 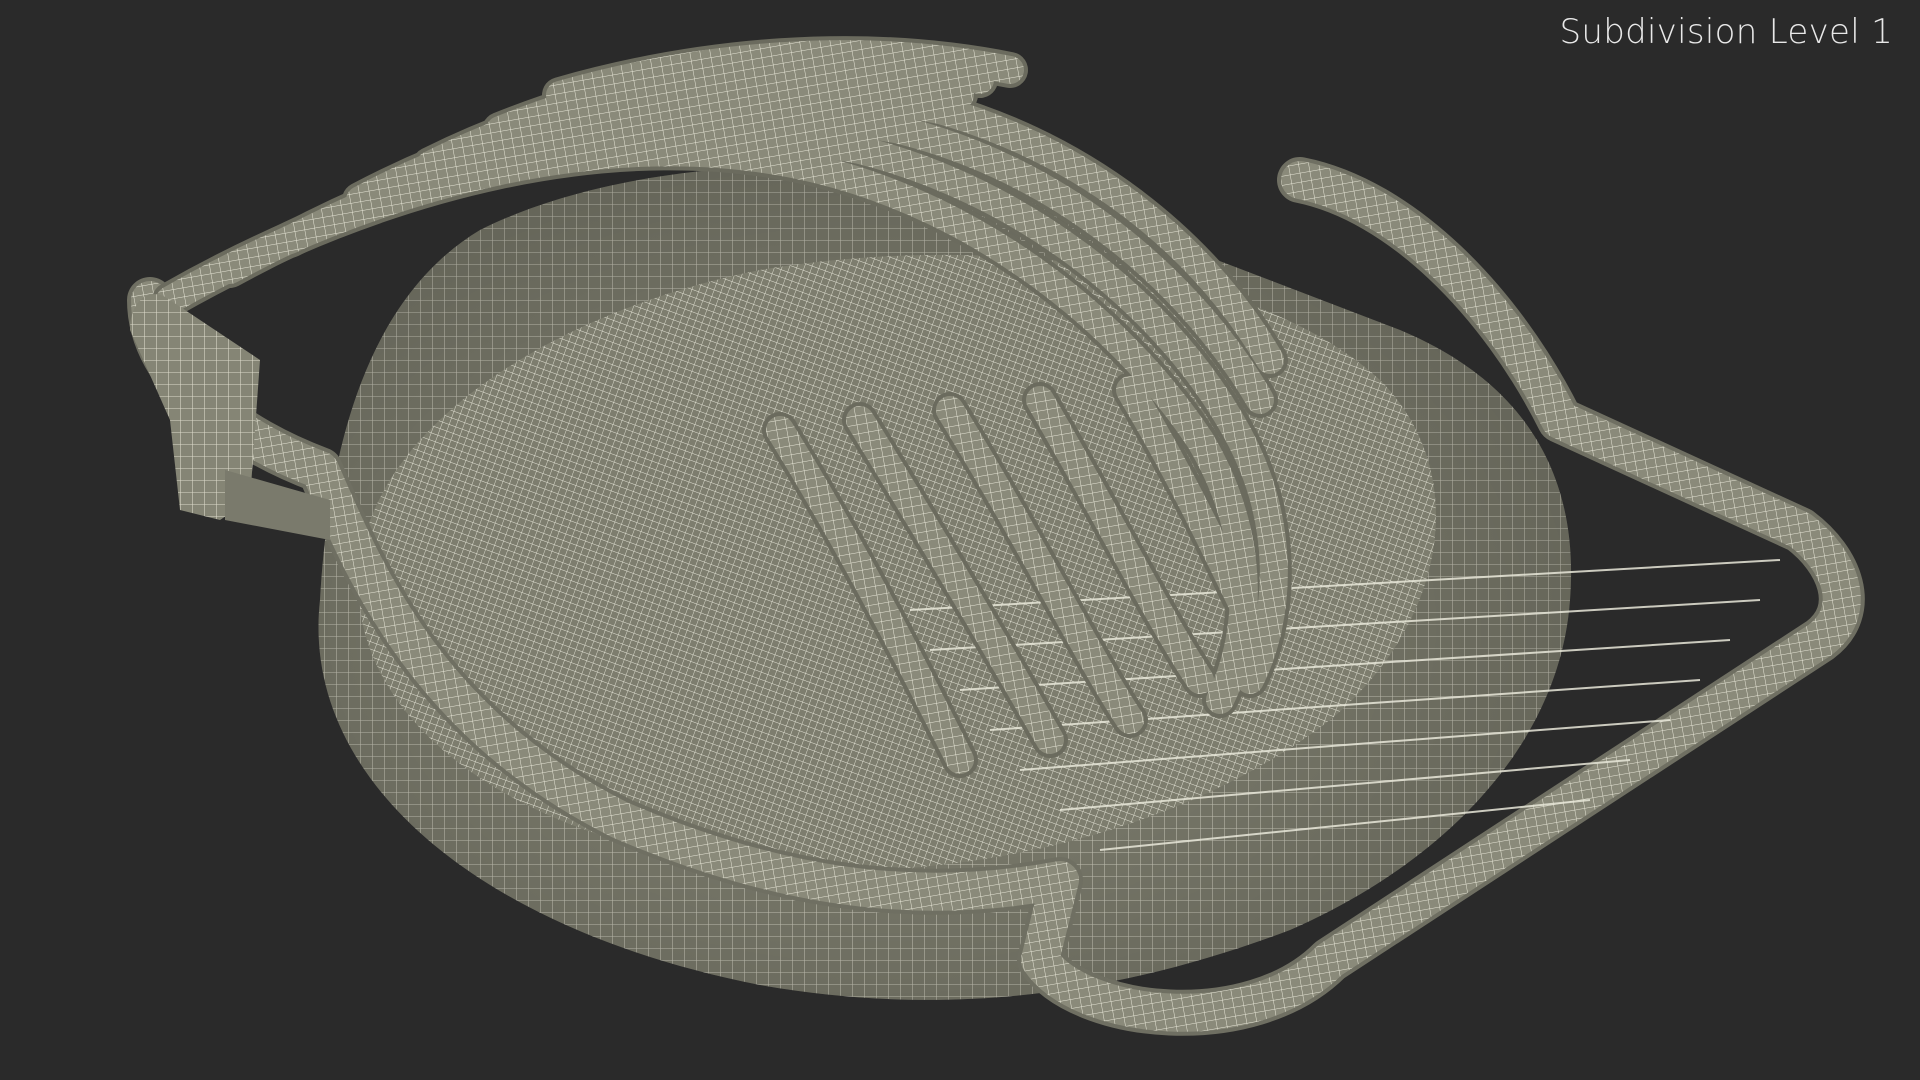 What do you see at coordinates (230, 417) in the screenshot?
I see `hinge-block` at bounding box center [230, 417].